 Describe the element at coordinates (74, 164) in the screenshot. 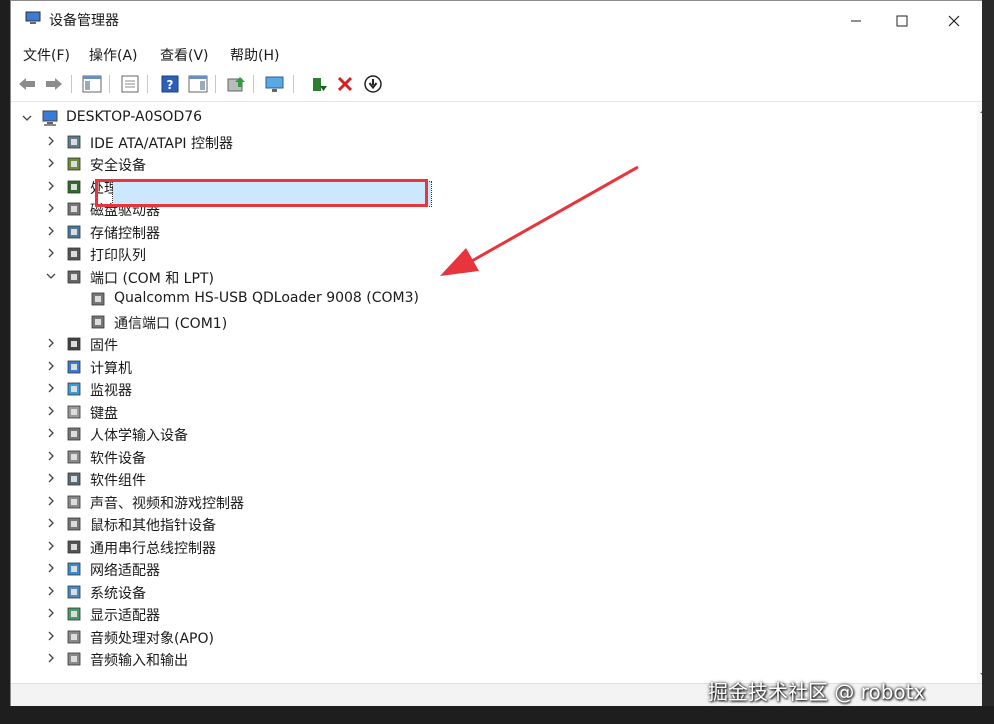

I see `security-device-icon` at that location.